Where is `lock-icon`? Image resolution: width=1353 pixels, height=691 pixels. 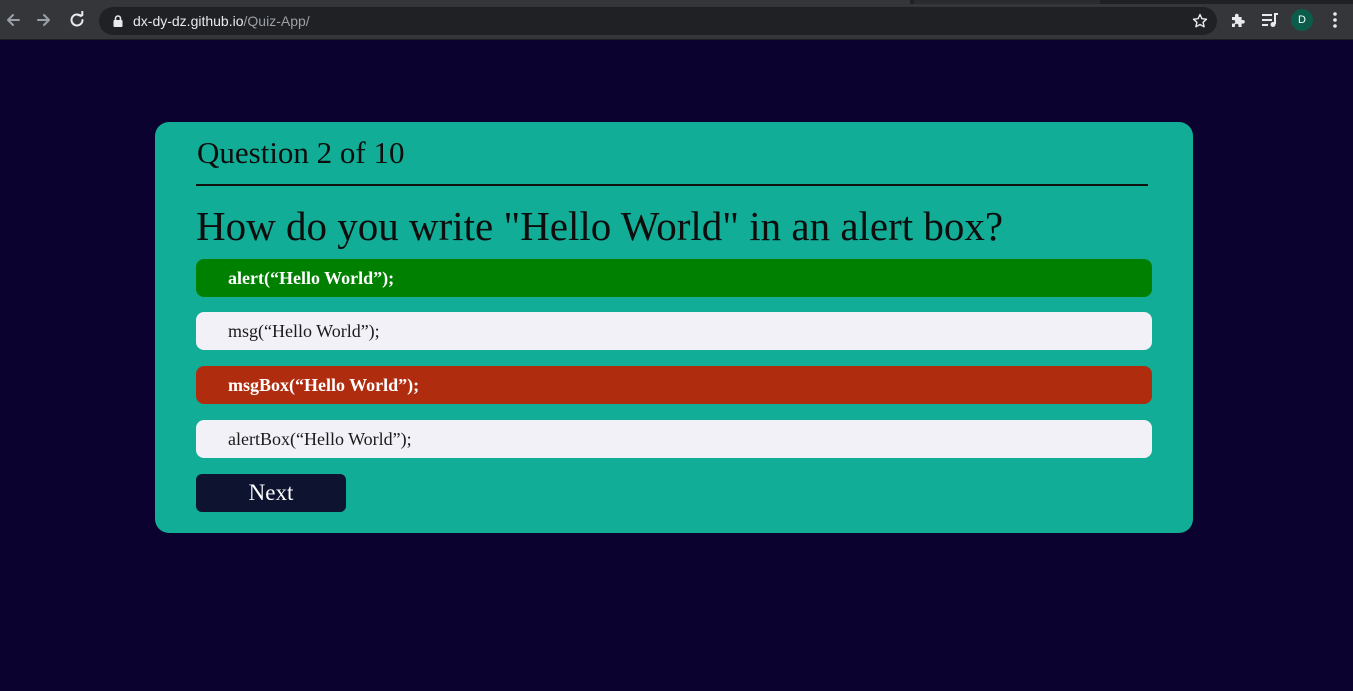
lock-icon is located at coordinates (118, 21).